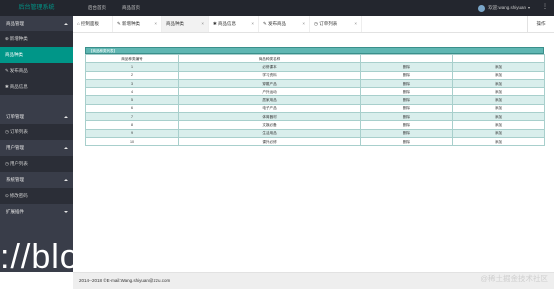 This screenshot has height=289, width=554. I want to click on sidebar-item-new-category: ⊕新增种类, so click(36, 39).